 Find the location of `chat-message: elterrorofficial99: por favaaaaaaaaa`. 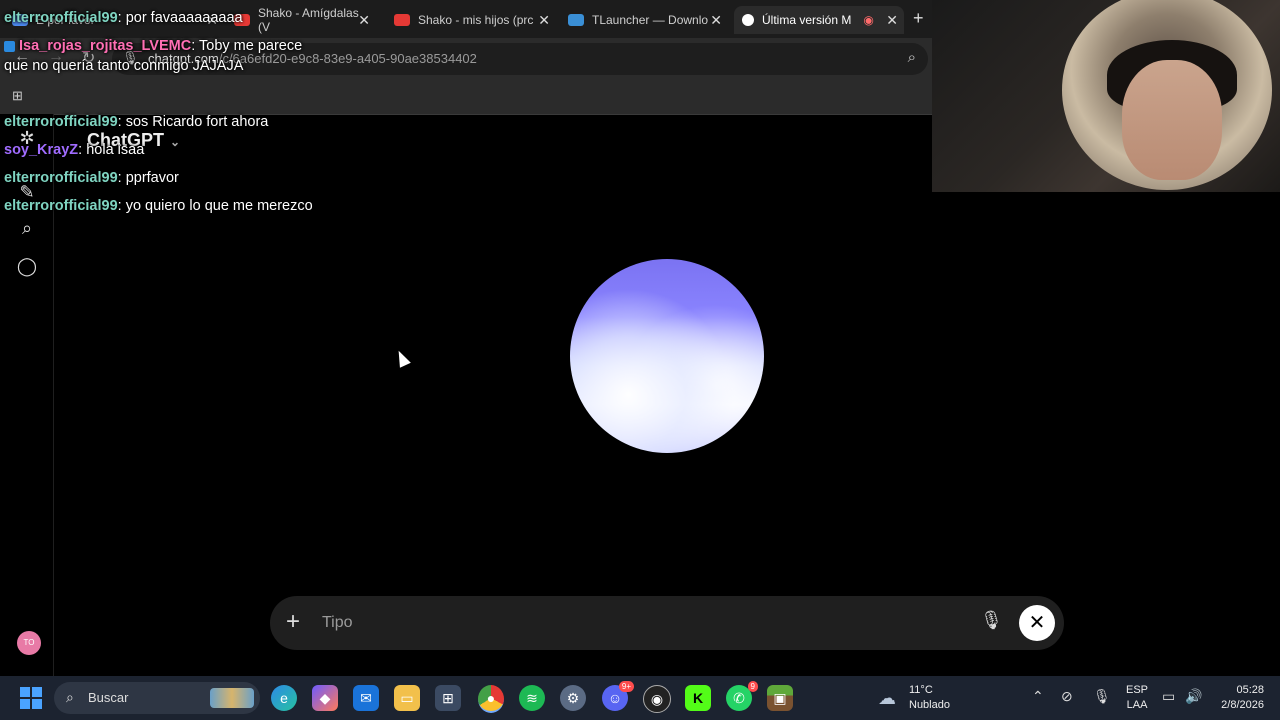

chat-message: elterrorofficial99: por favaaaaaaaaa is located at coordinates (159, 18).